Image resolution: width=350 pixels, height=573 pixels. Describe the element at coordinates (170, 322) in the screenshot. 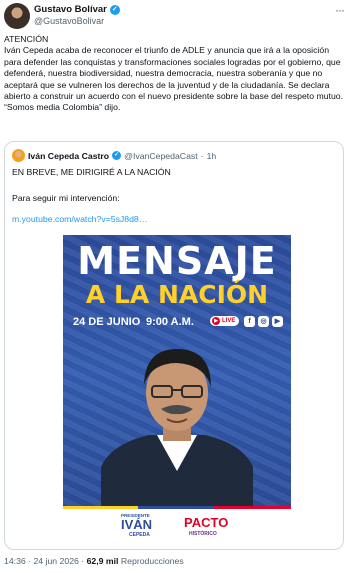

I see `poster-time: 9:00 A.M.` at that location.